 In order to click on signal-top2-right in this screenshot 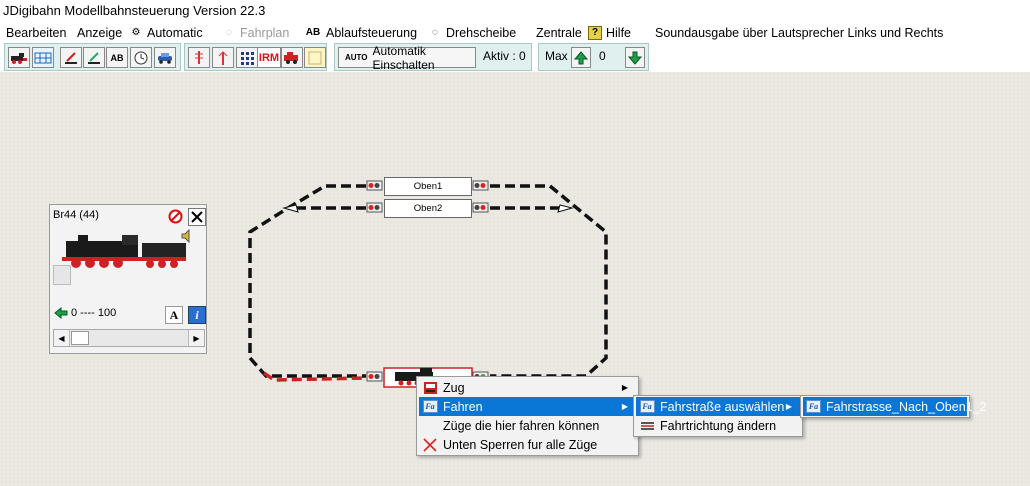, I will do `click(480, 207)`.